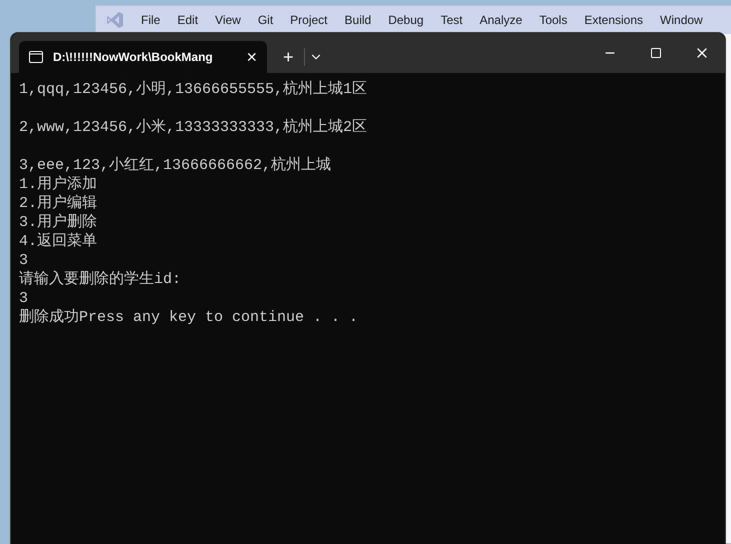  Describe the element at coordinates (614, 20) in the screenshot. I see `menu-item: Extensions` at that location.